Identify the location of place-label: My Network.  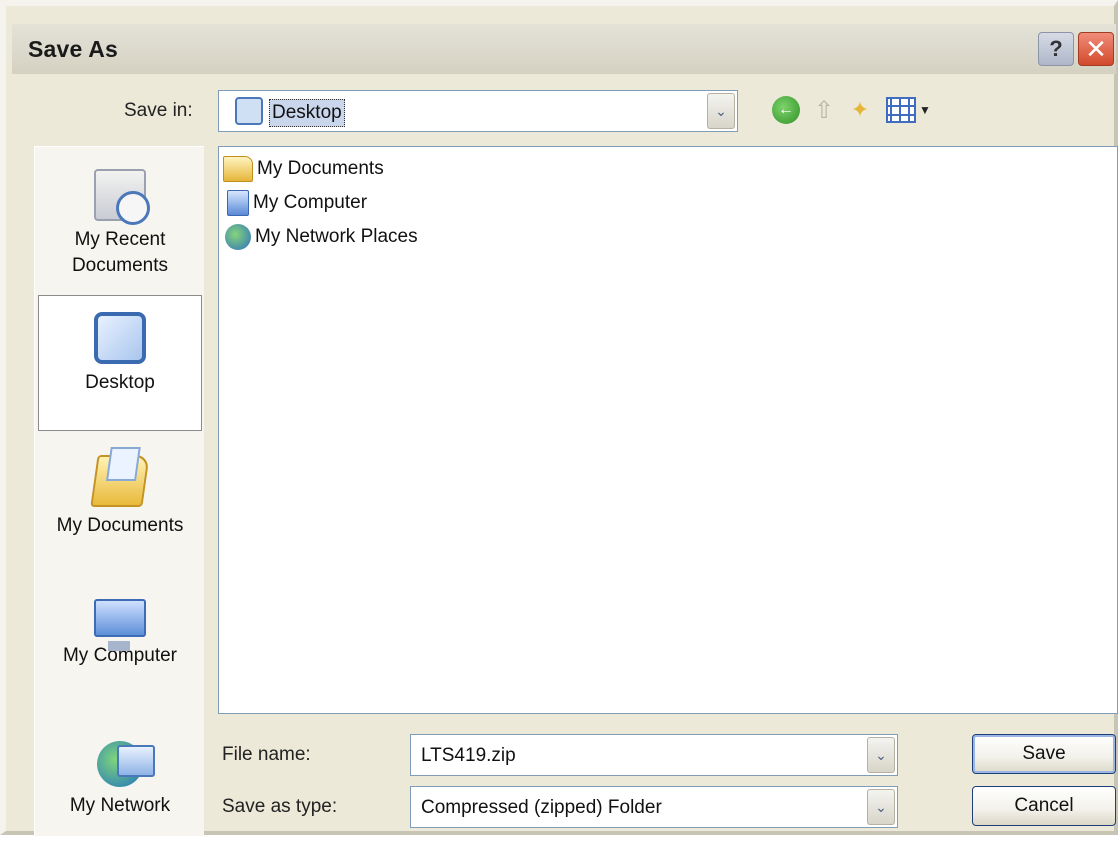
(120, 805).